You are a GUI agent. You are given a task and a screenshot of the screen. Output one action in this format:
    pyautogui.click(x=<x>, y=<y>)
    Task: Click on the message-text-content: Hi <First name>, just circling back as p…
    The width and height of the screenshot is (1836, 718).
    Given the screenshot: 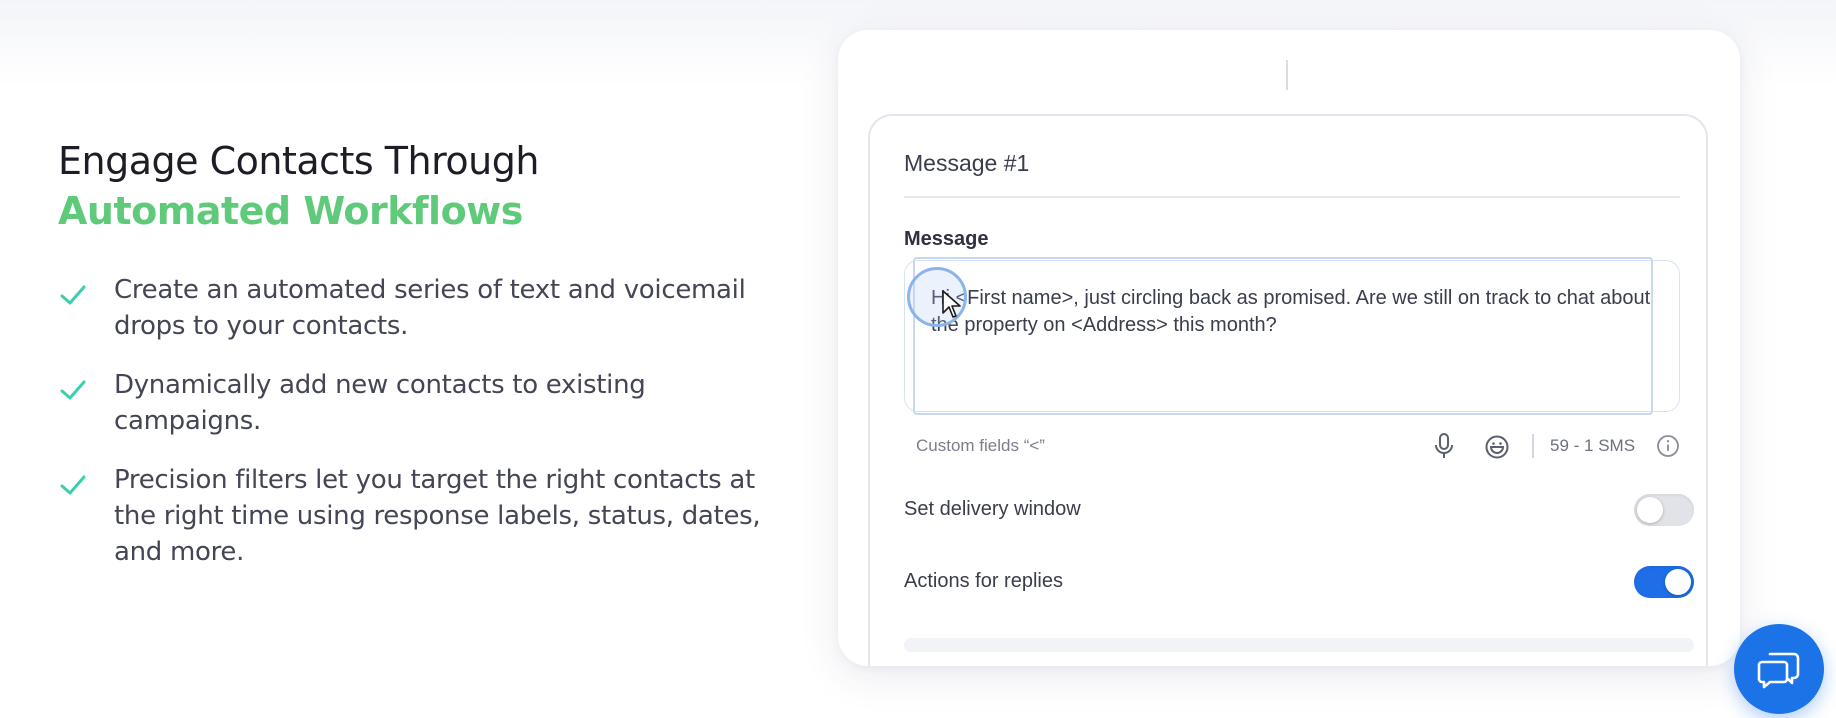 What is the action you would take?
    pyautogui.click(x=1291, y=312)
    